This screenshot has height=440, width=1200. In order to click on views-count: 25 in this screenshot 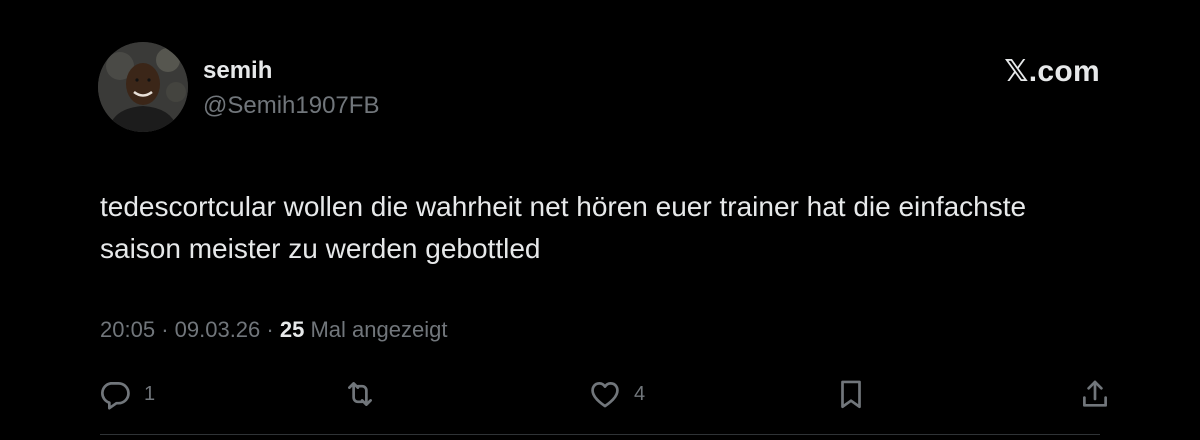, I will do `click(292, 329)`.